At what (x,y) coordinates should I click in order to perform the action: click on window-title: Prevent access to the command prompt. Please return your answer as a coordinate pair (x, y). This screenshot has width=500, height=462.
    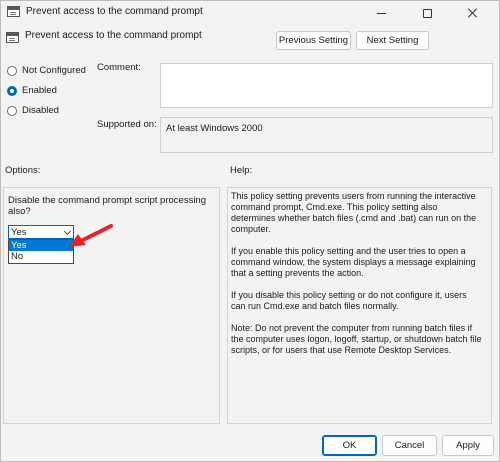
    Looking at the image, I should click on (114, 11).